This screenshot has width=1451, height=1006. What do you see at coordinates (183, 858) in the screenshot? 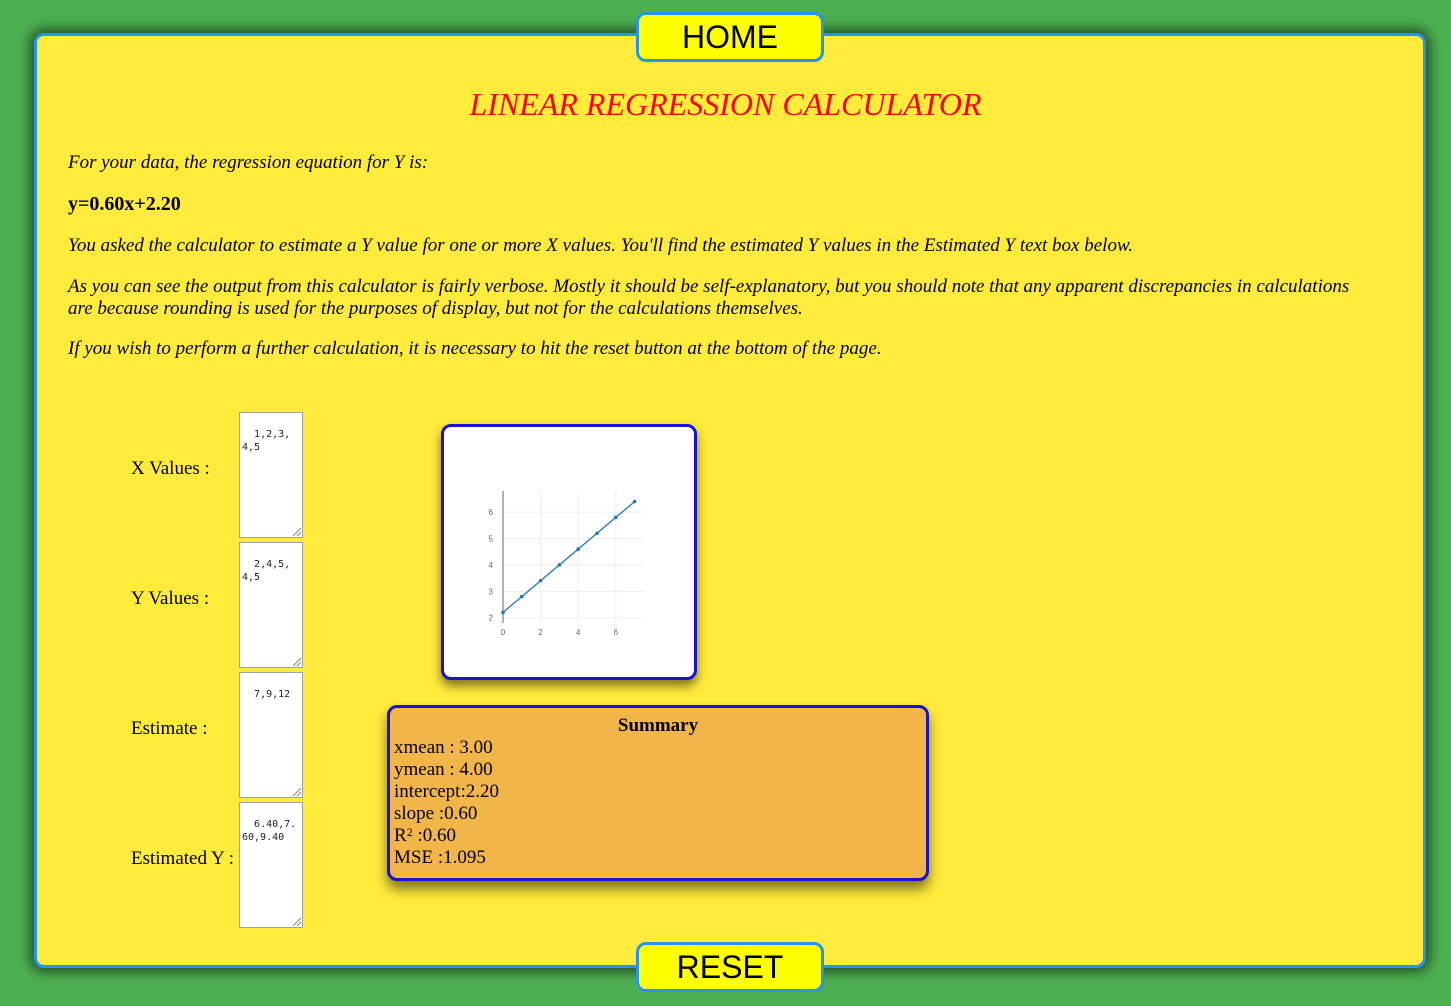
I see `estimated-y-label: Estimated Y :` at bounding box center [183, 858].